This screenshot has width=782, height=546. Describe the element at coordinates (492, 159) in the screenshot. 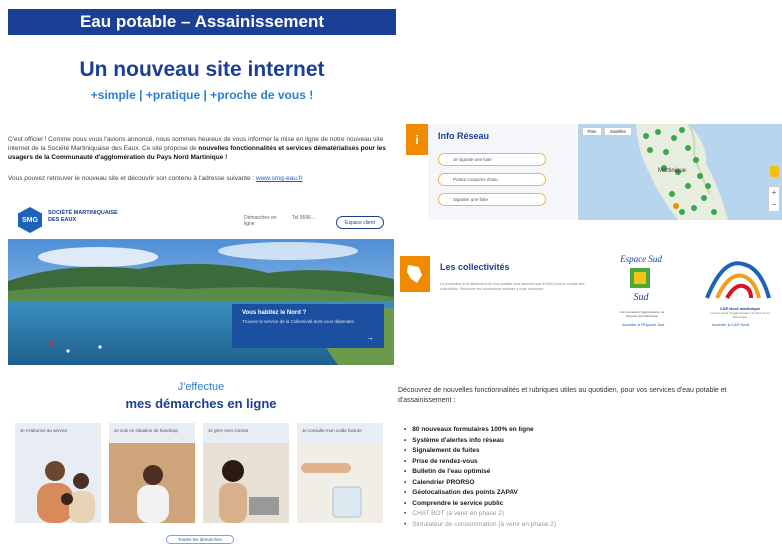

I see `info-reseau-button-1: Je signale une fuite` at that location.